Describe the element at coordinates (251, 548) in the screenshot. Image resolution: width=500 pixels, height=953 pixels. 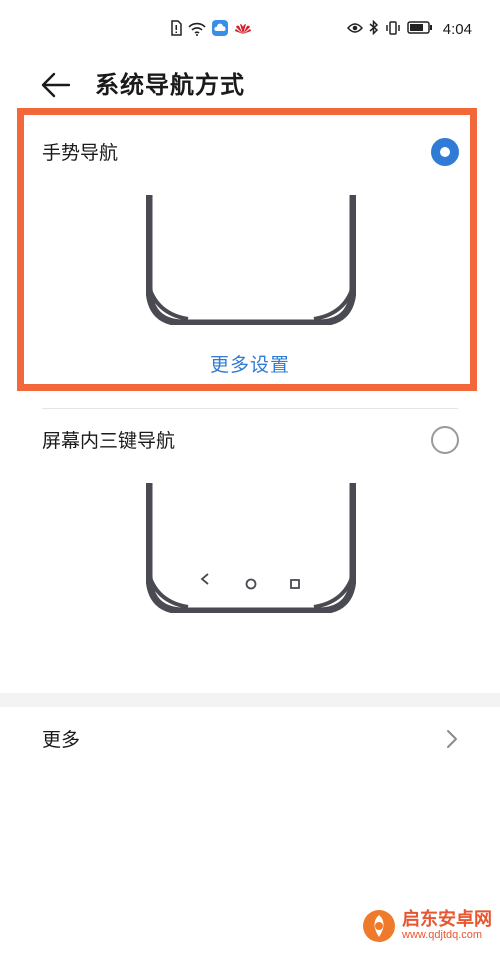
I see `three-key-phone-illustration` at that location.